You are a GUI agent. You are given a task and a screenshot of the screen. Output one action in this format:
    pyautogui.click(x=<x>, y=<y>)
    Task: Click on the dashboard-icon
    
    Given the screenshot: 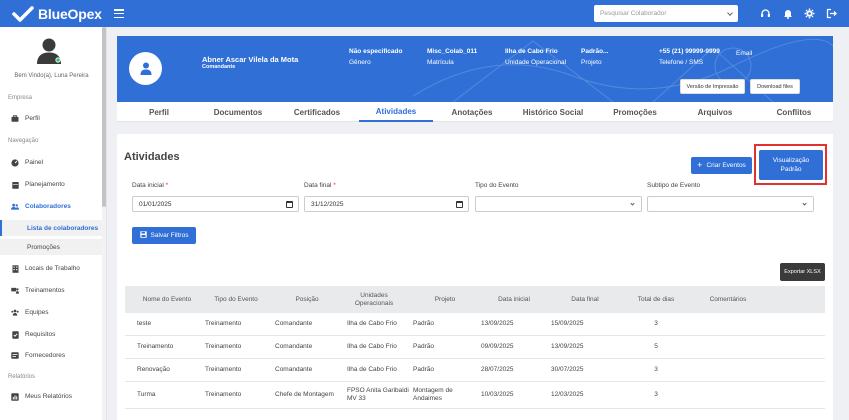 What is the action you would take?
    pyautogui.click(x=15, y=162)
    